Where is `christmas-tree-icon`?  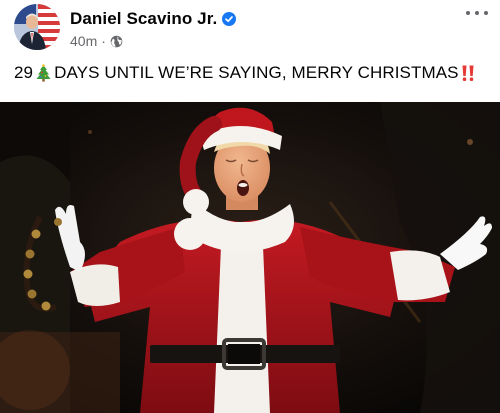
christmas-tree-icon is located at coordinates (43, 73).